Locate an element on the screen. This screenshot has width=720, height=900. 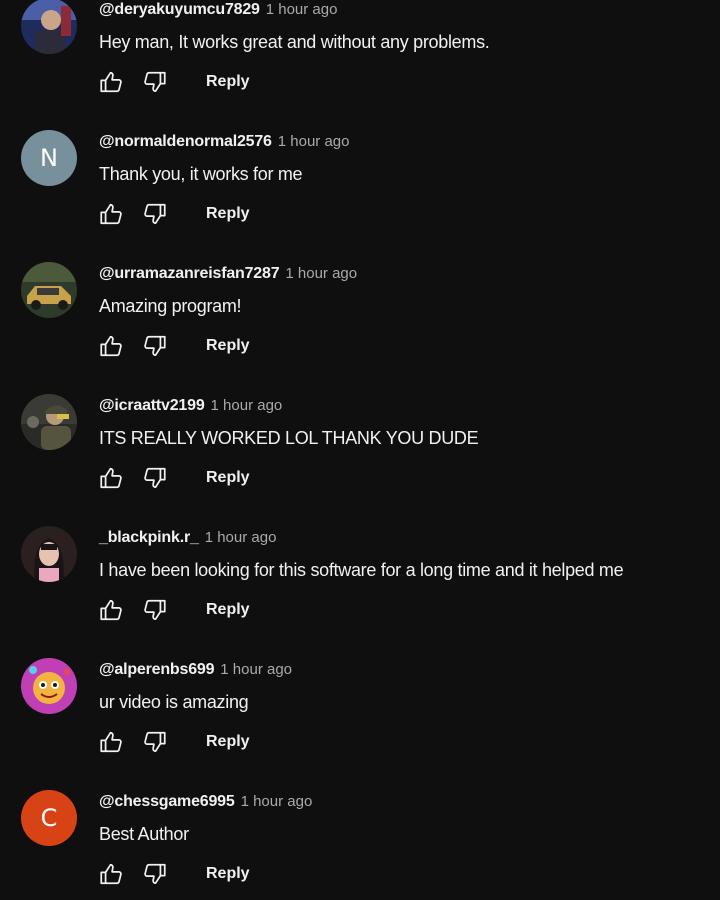
avatar-letter: N is located at coordinates (49, 158).